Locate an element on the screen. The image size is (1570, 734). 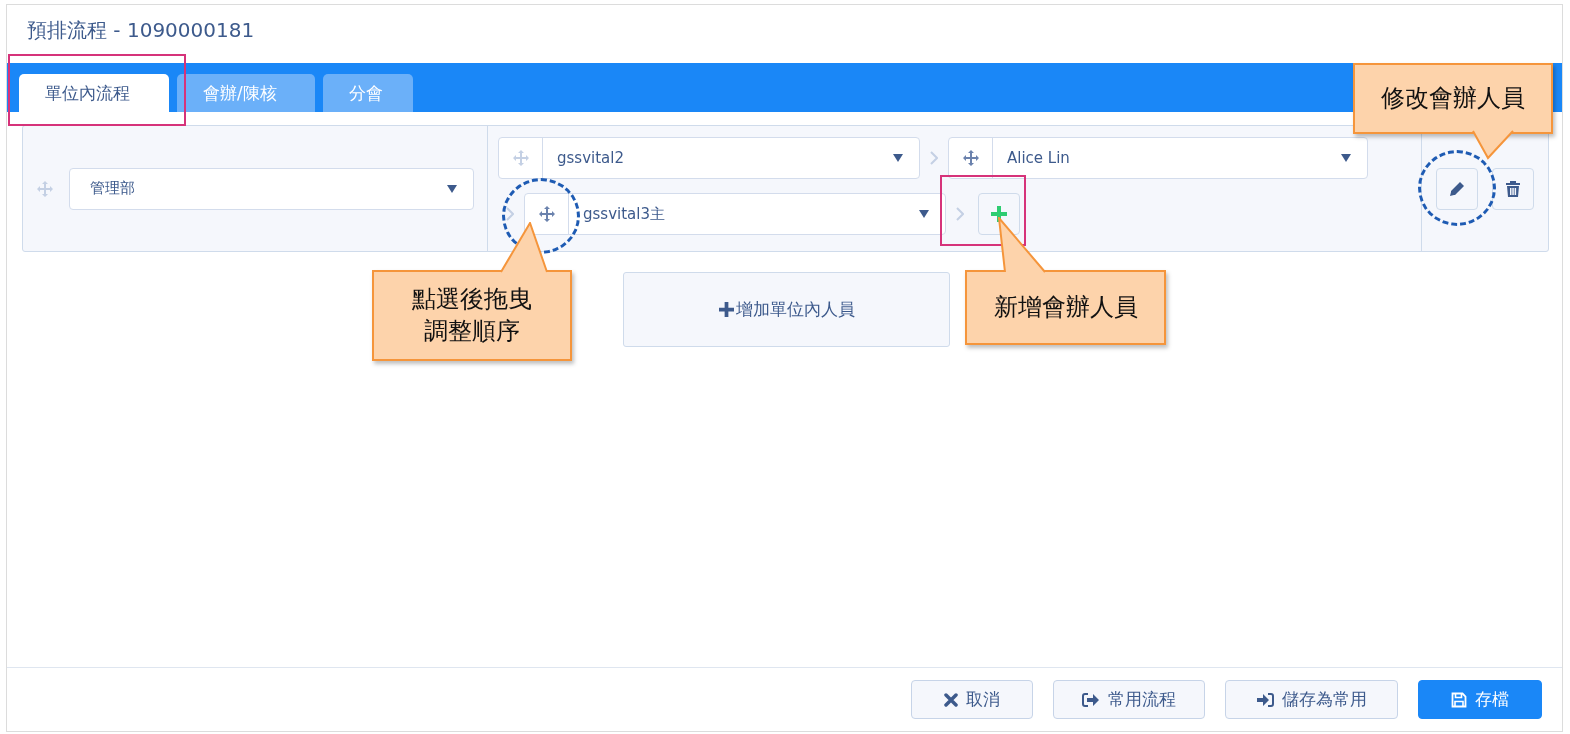
callout-text: 調整順序 is located at coordinates (472, 331).